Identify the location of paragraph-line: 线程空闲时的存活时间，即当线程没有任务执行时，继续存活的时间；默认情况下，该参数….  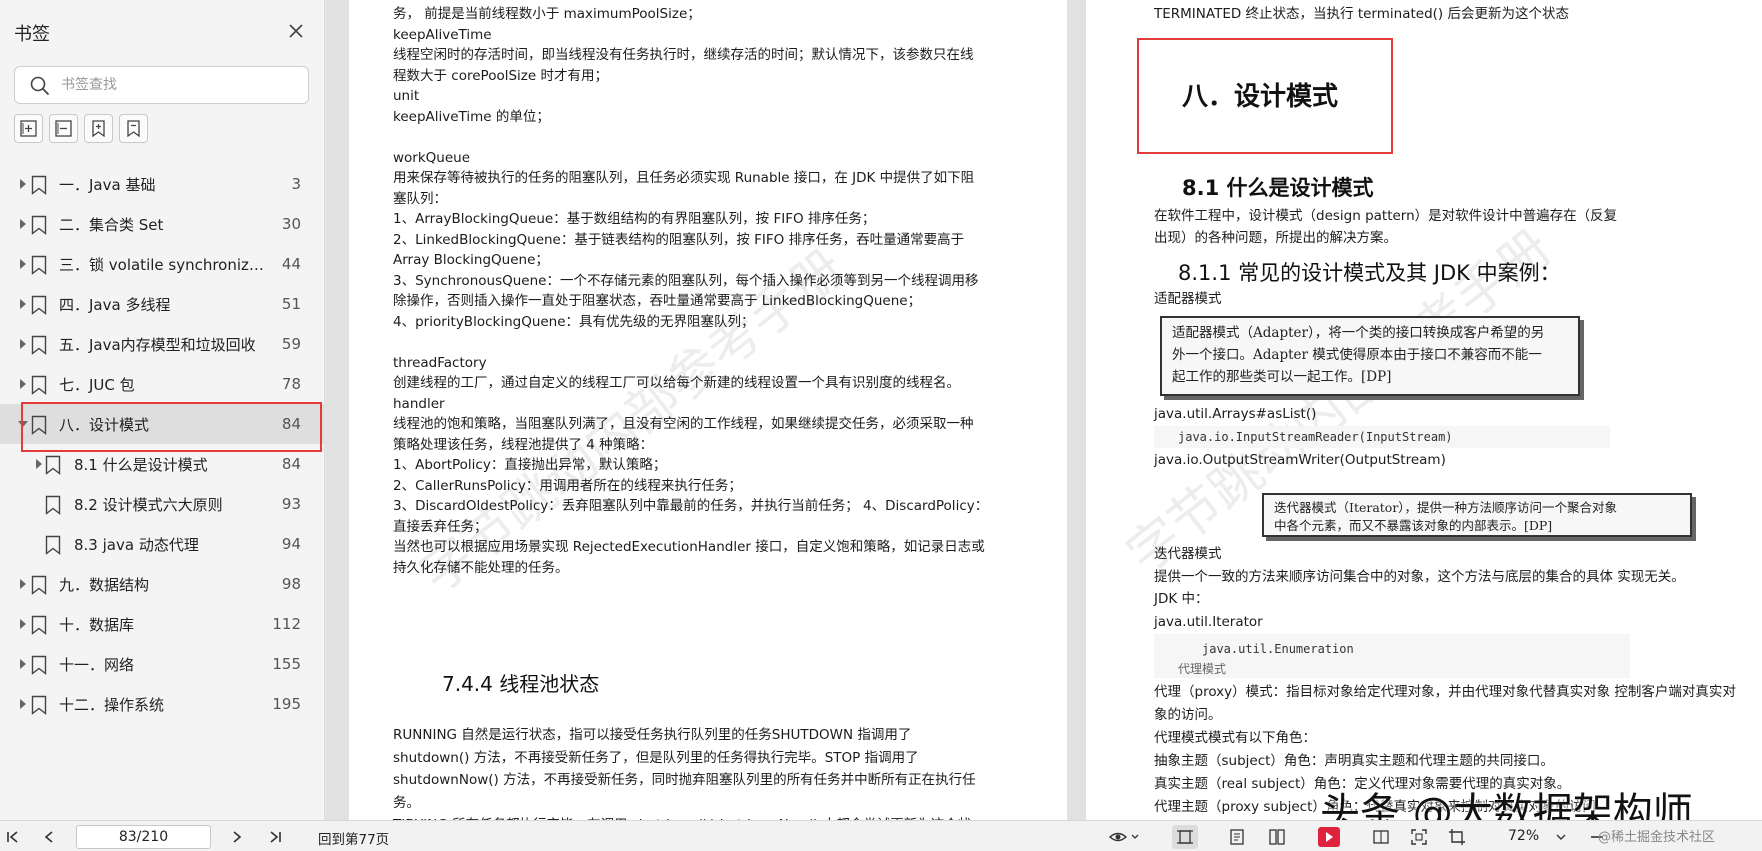
(683, 55).